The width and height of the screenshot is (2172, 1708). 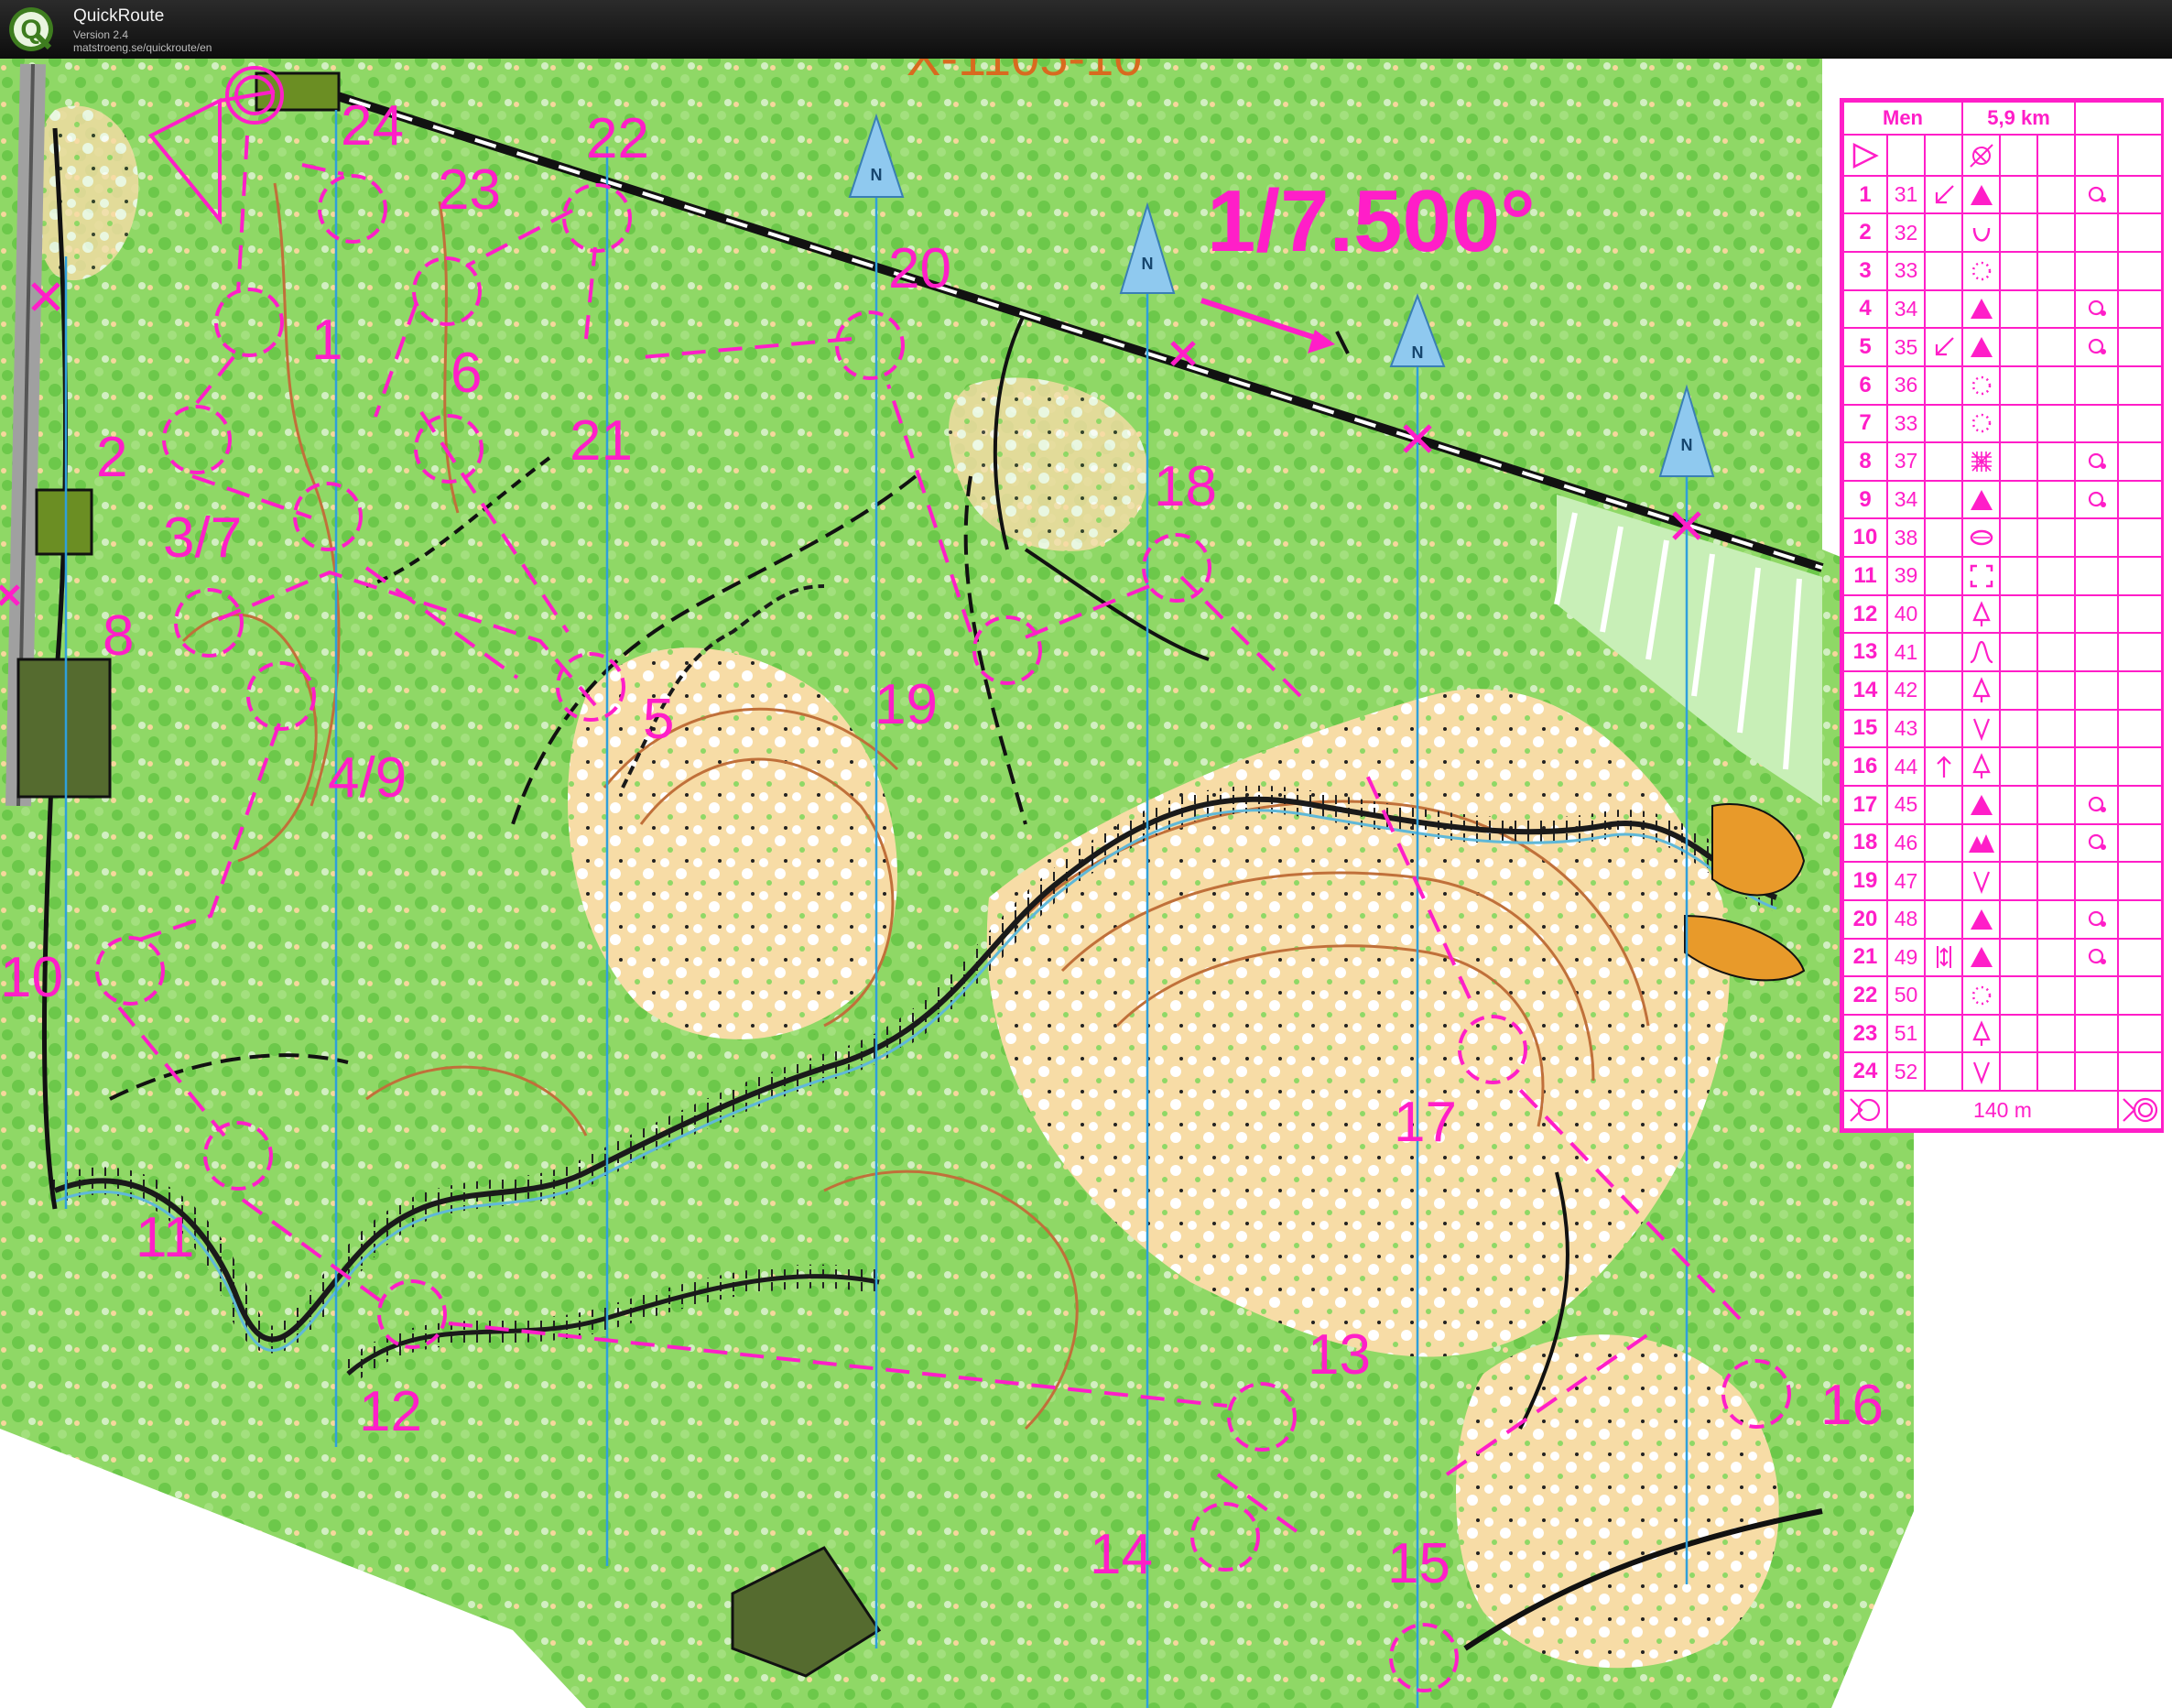 I want to click on control-number: 16, so click(x=1865, y=766).